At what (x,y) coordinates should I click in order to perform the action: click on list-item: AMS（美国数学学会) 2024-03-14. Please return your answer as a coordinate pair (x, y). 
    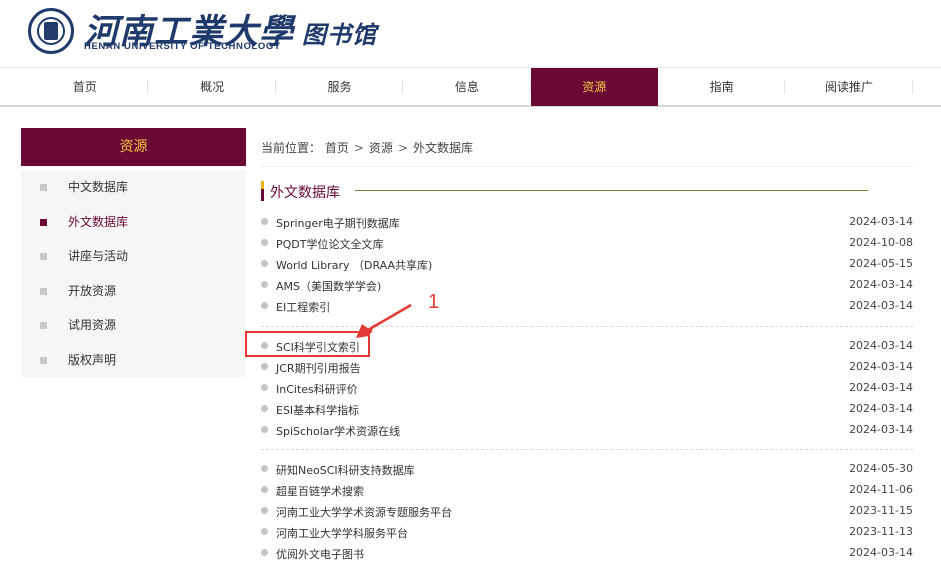
    Looking at the image, I should click on (587, 285).